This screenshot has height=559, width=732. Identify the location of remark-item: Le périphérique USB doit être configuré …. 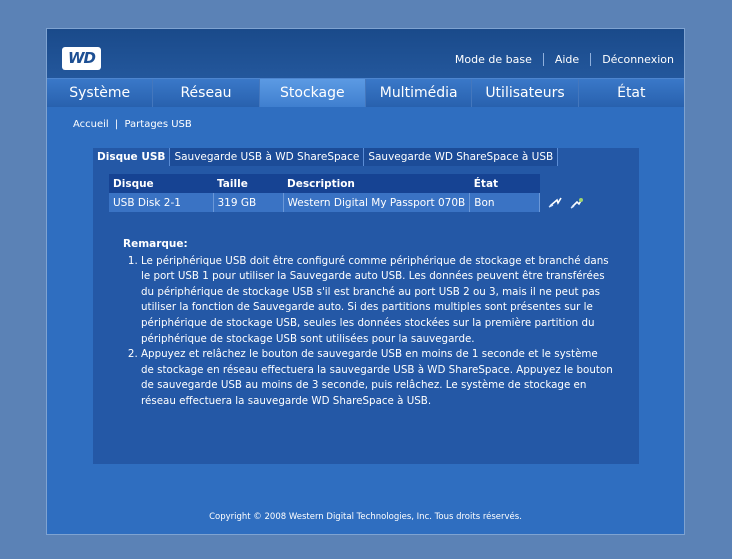
(377, 301).